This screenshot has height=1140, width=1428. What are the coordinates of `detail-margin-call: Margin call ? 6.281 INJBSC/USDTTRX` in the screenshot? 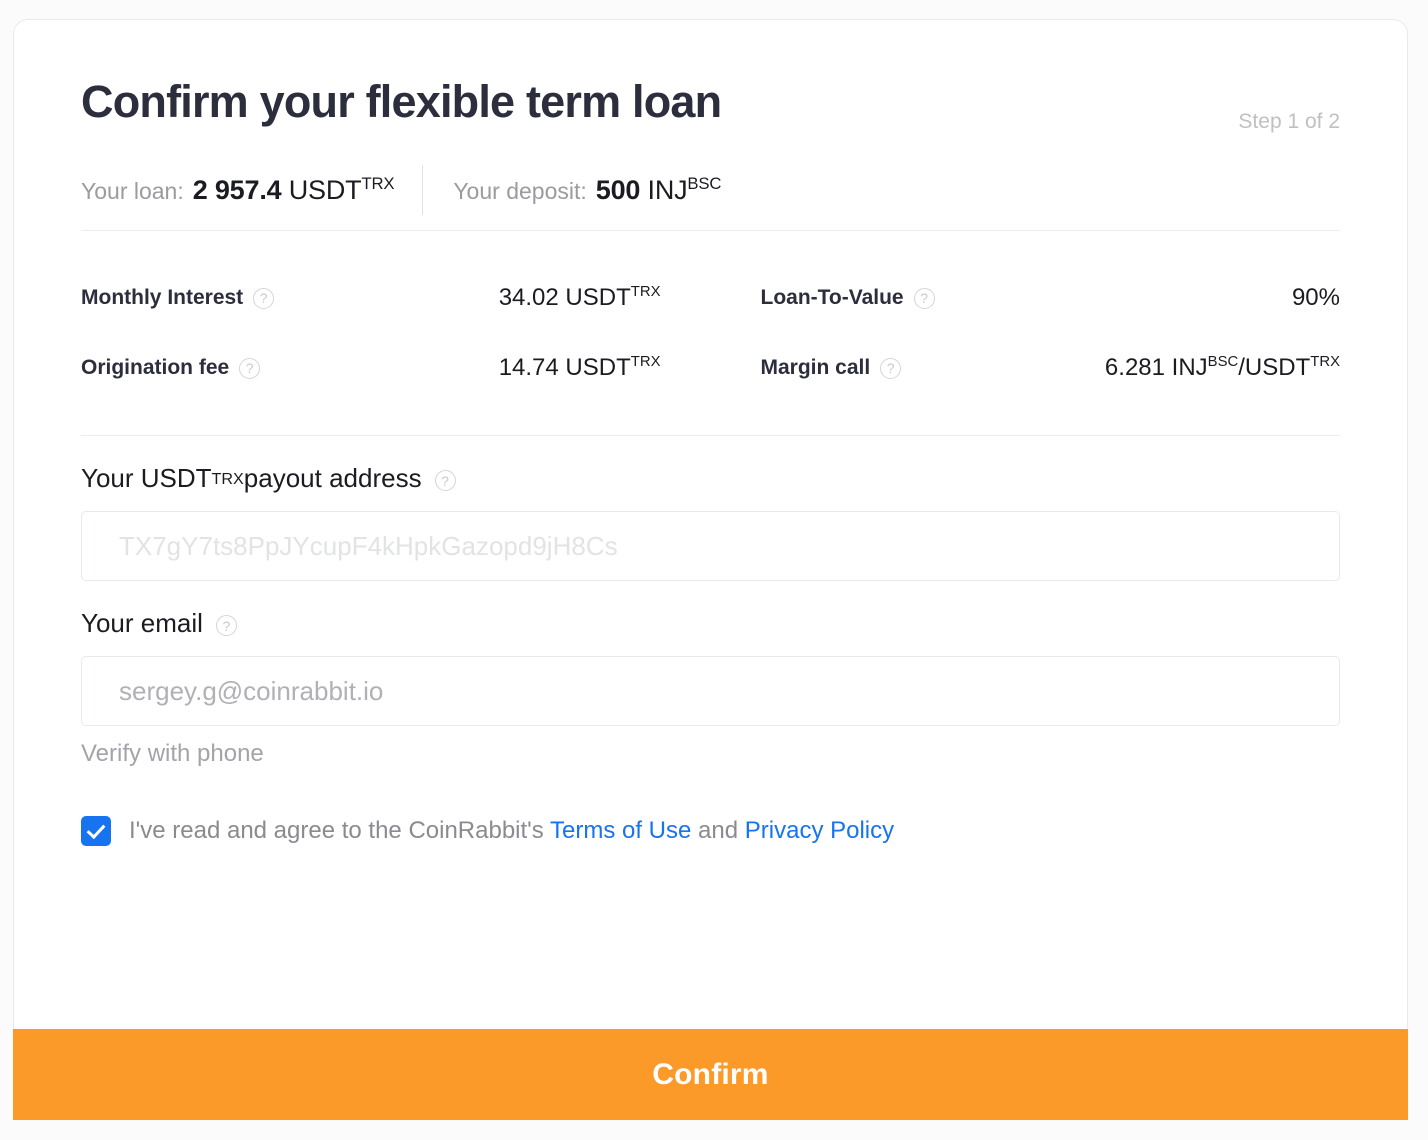 It's located at (1051, 368).